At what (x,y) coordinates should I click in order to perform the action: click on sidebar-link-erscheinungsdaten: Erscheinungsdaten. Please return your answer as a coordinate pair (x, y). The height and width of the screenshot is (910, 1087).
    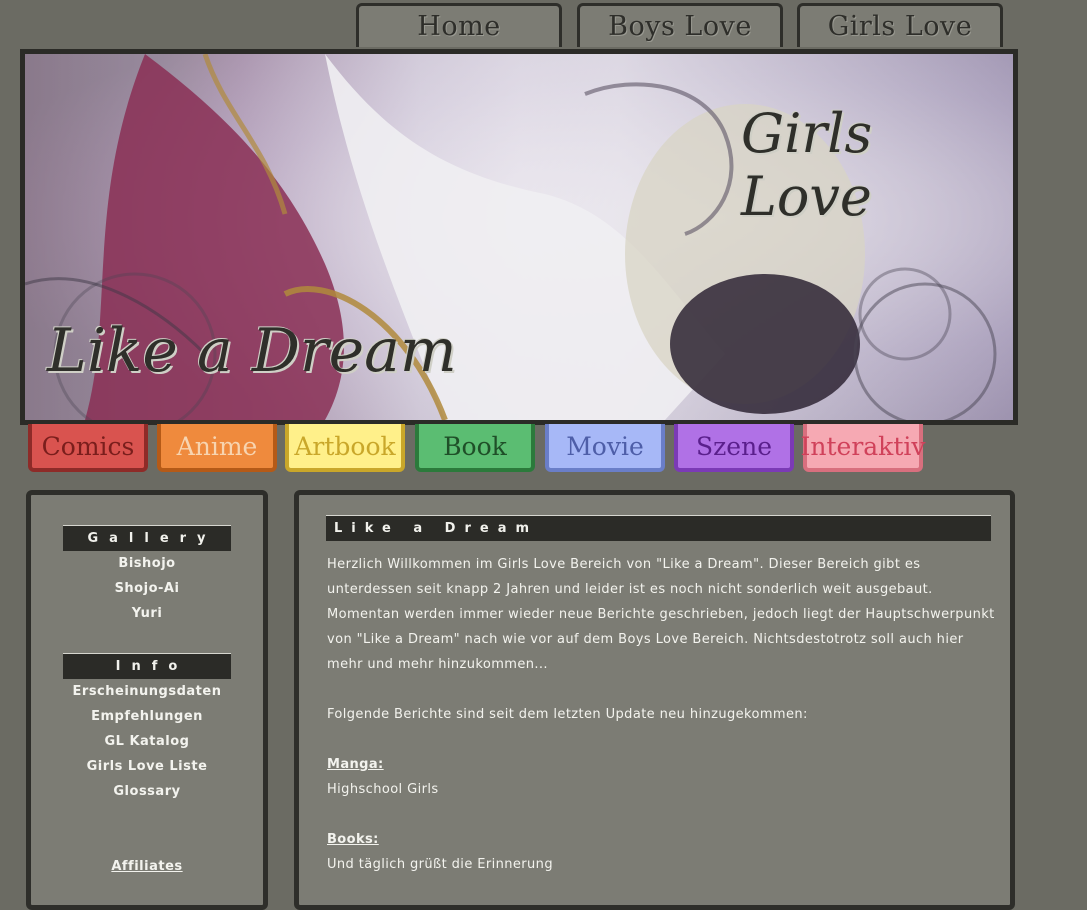
    Looking at the image, I should click on (147, 691).